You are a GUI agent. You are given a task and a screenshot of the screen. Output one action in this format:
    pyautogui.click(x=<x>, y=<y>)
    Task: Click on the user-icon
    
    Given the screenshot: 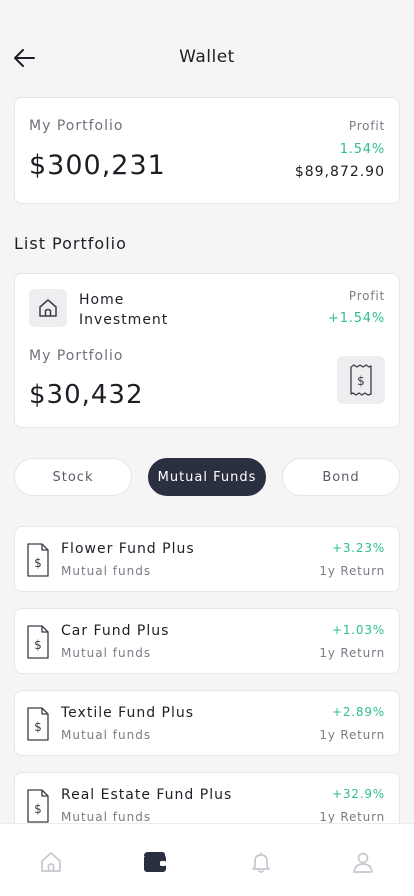 What is the action you would take?
    pyautogui.click(x=363, y=862)
    